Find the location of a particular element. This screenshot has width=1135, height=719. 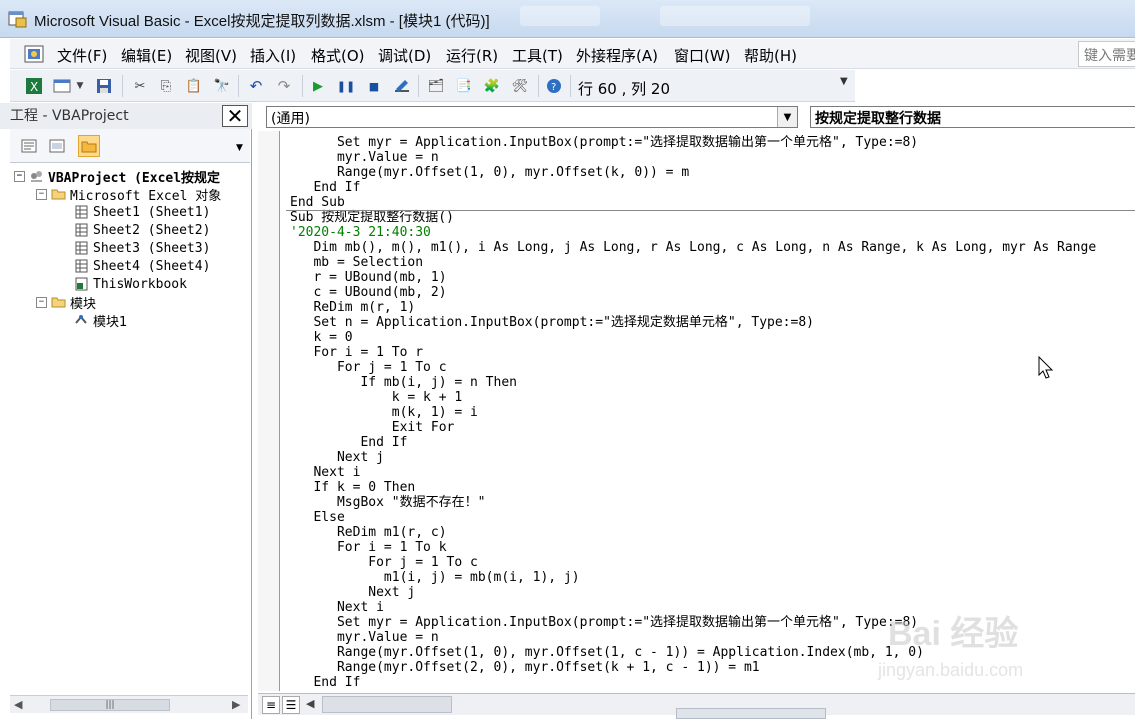

insert-userform-icon is located at coordinates (62, 86).